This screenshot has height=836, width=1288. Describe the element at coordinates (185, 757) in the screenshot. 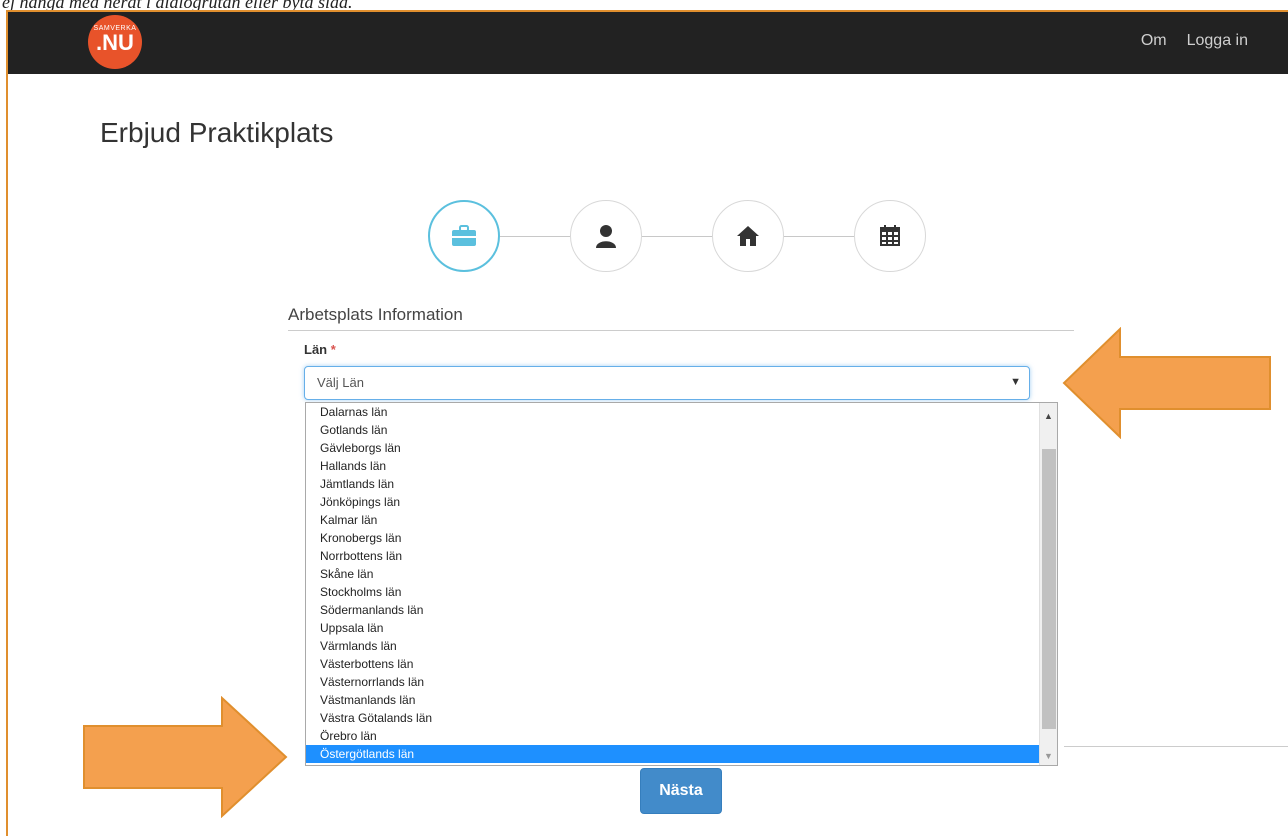

I see `annotation-arrow-left-icon` at that location.